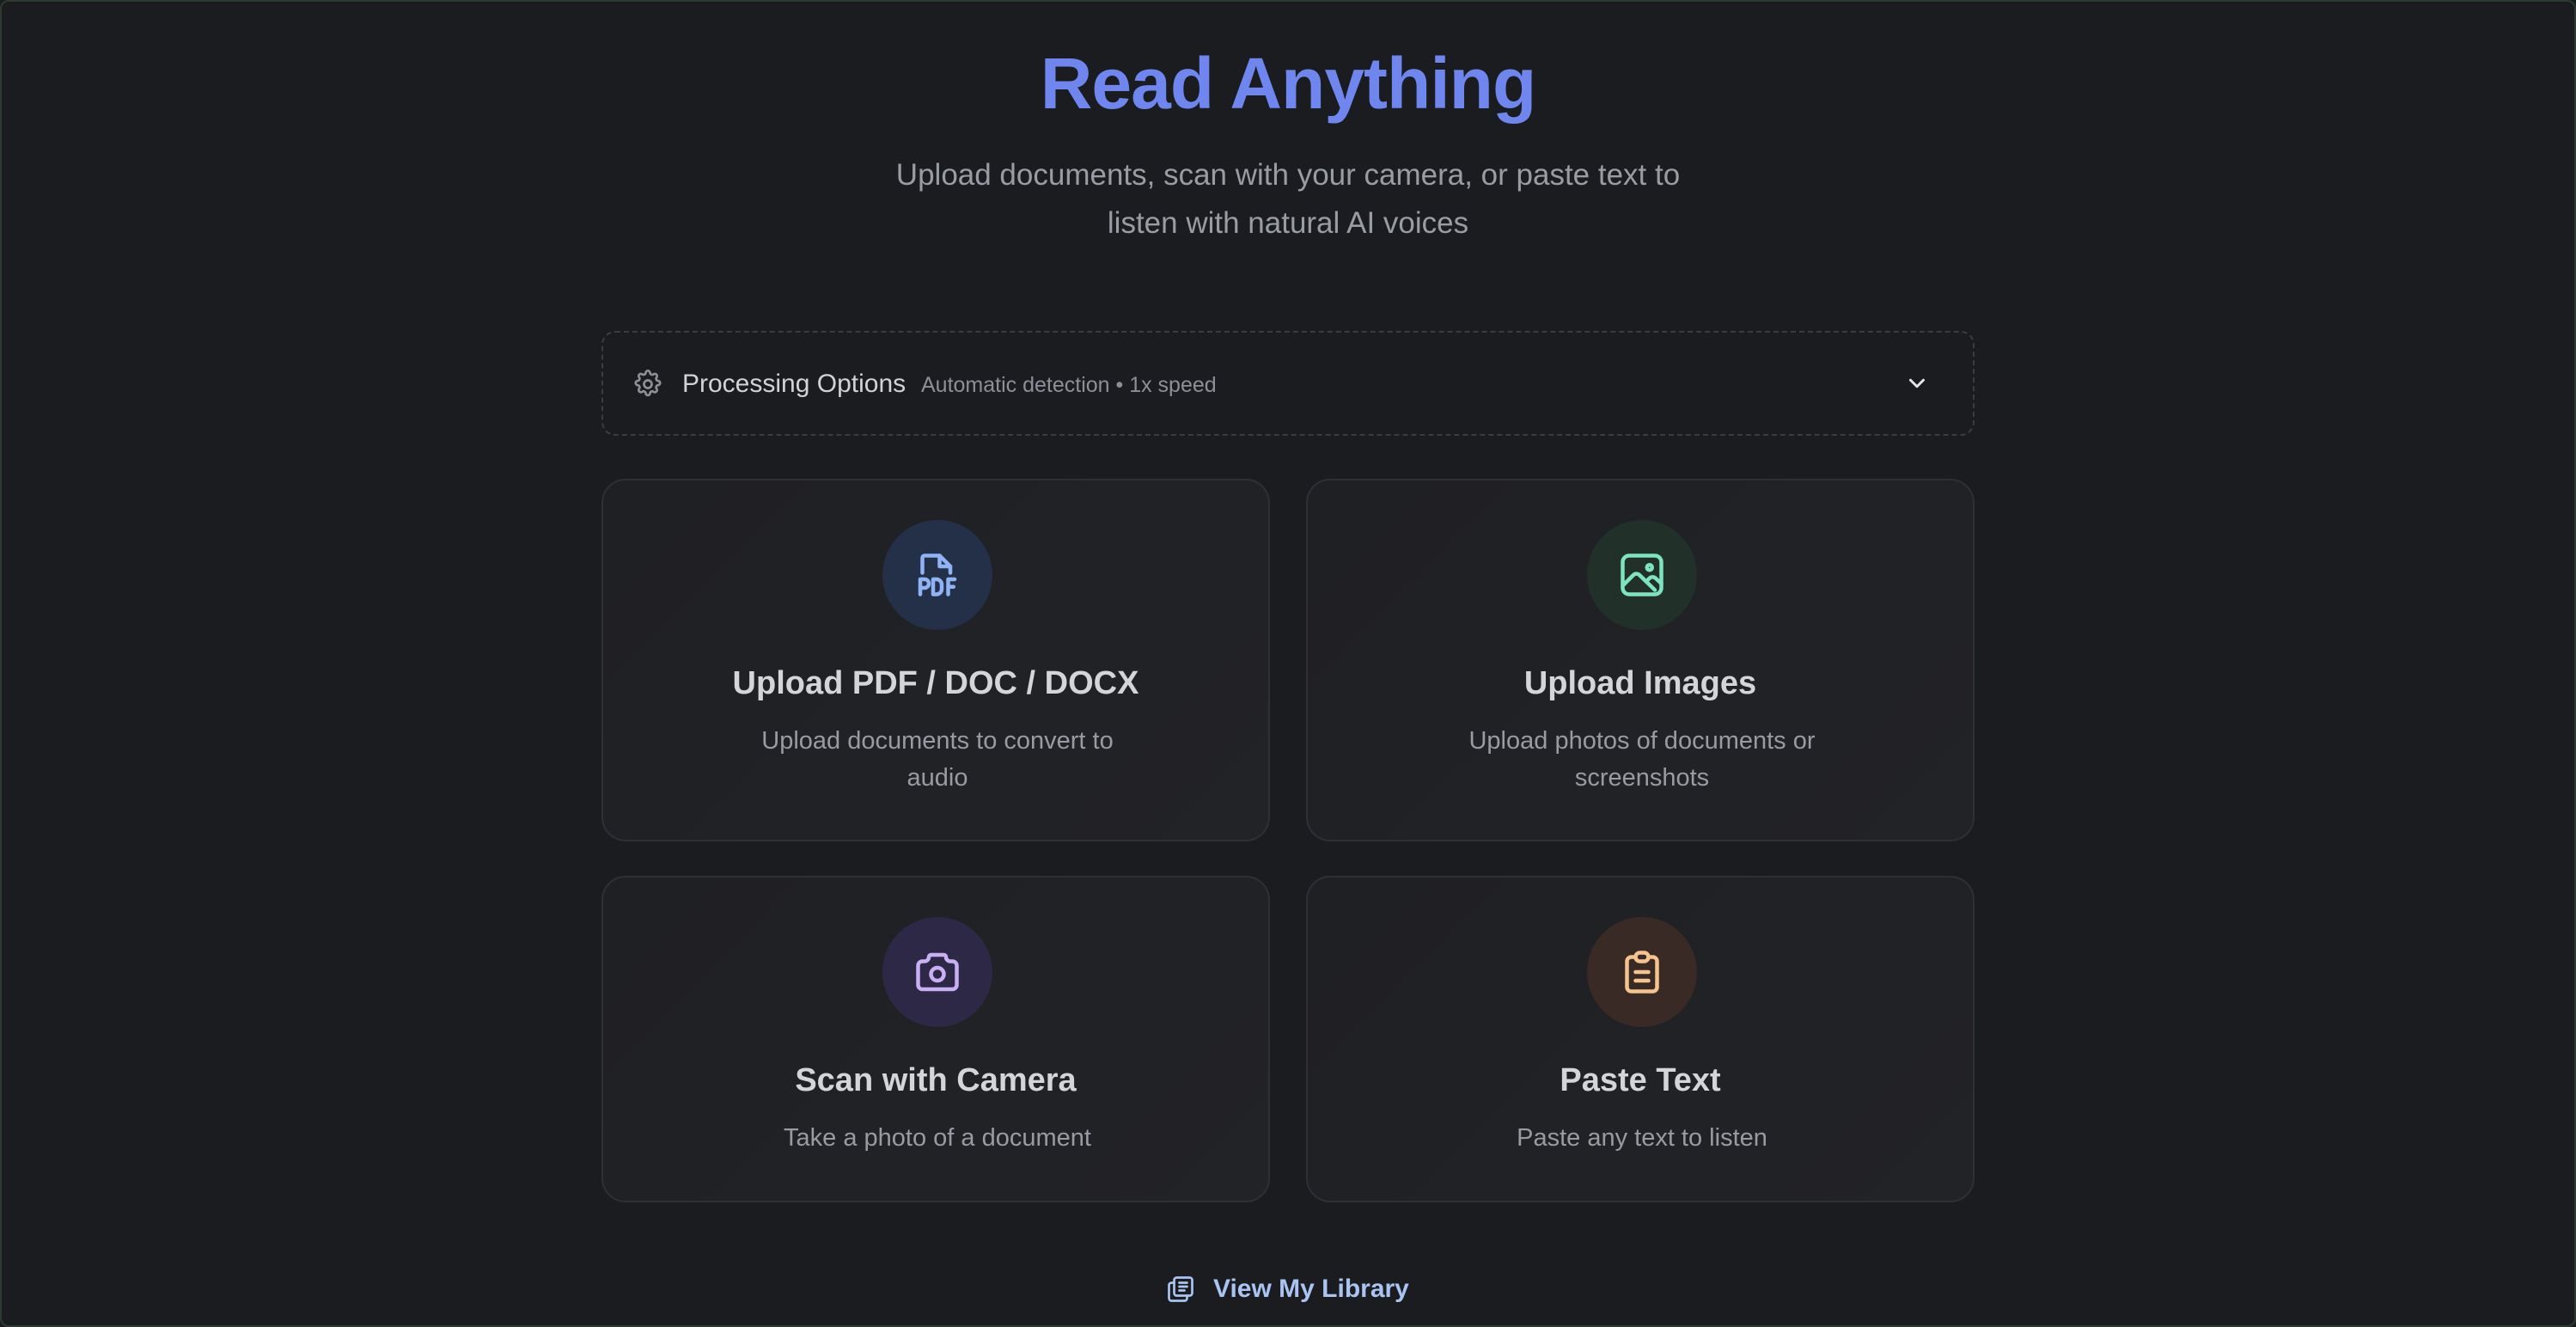 The image size is (2576, 1327). Describe the element at coordinates (1640, 683) in the screenshot. I see `card-title: Upload Images` at that location.